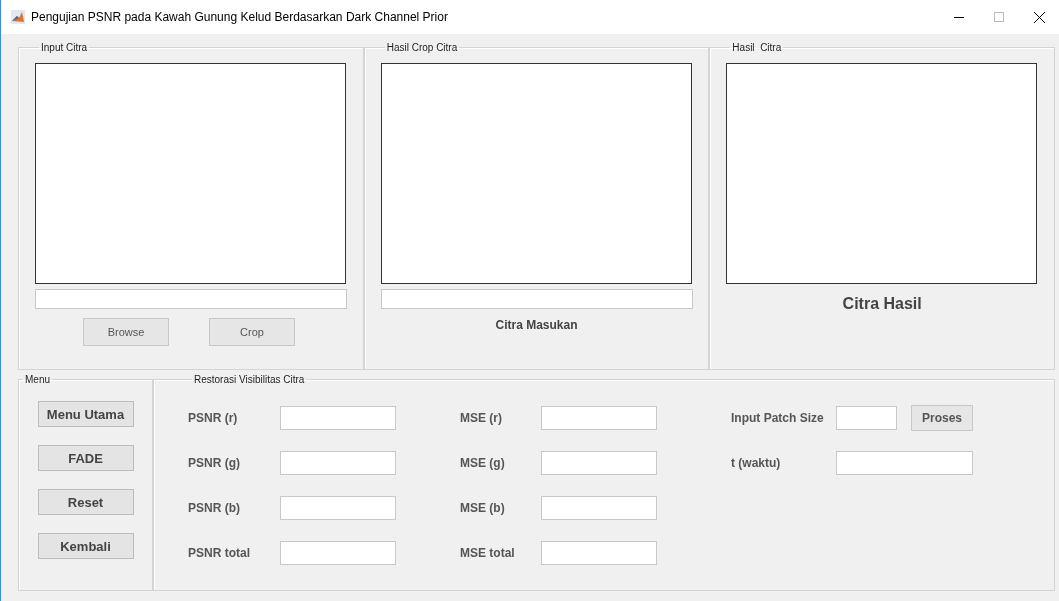 This screenshot has width=1059, height=601. Describe the element at coordinates (1039, 17) in the screenshot. I see `close-icon` at that location.